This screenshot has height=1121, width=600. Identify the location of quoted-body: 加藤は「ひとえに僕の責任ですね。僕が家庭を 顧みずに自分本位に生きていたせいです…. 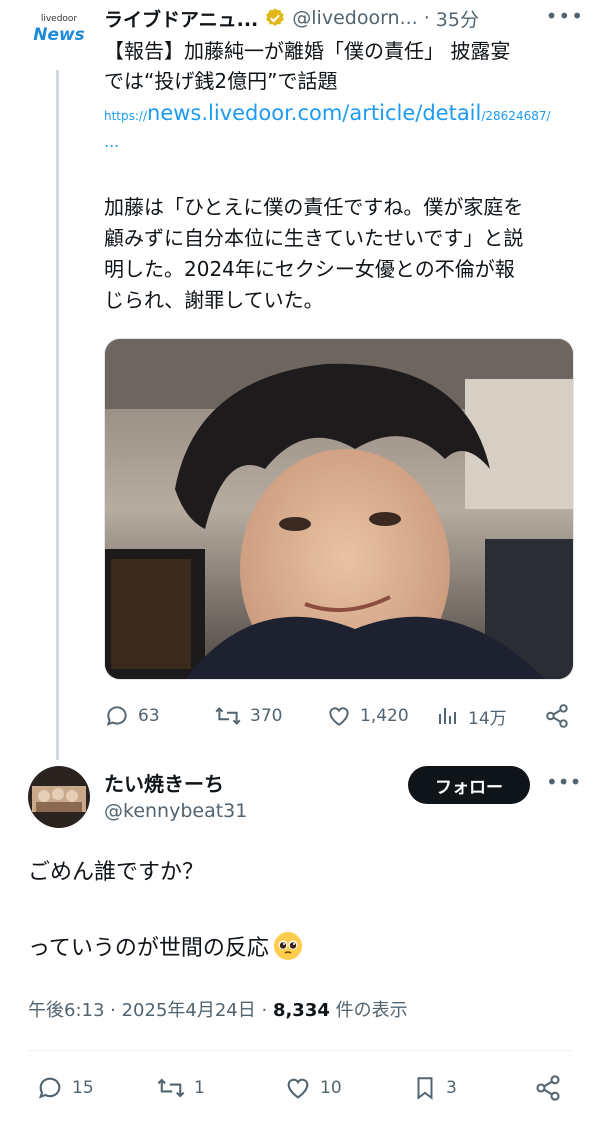
(341, 254).